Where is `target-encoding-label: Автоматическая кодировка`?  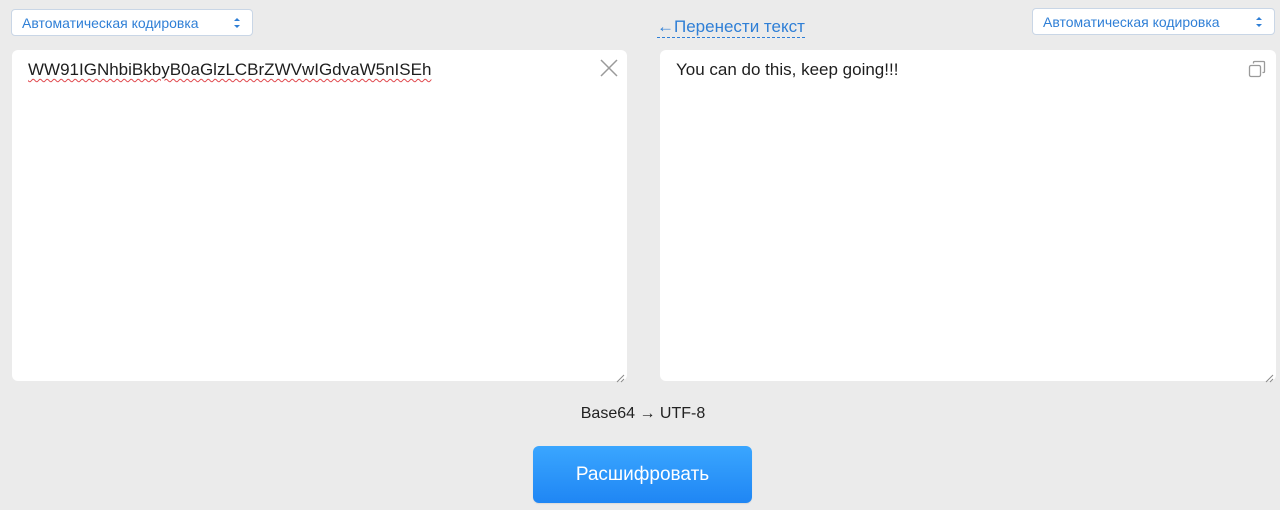 target-encoding-label: Автоматическая кодировка is located at coordinates (1131, 21).